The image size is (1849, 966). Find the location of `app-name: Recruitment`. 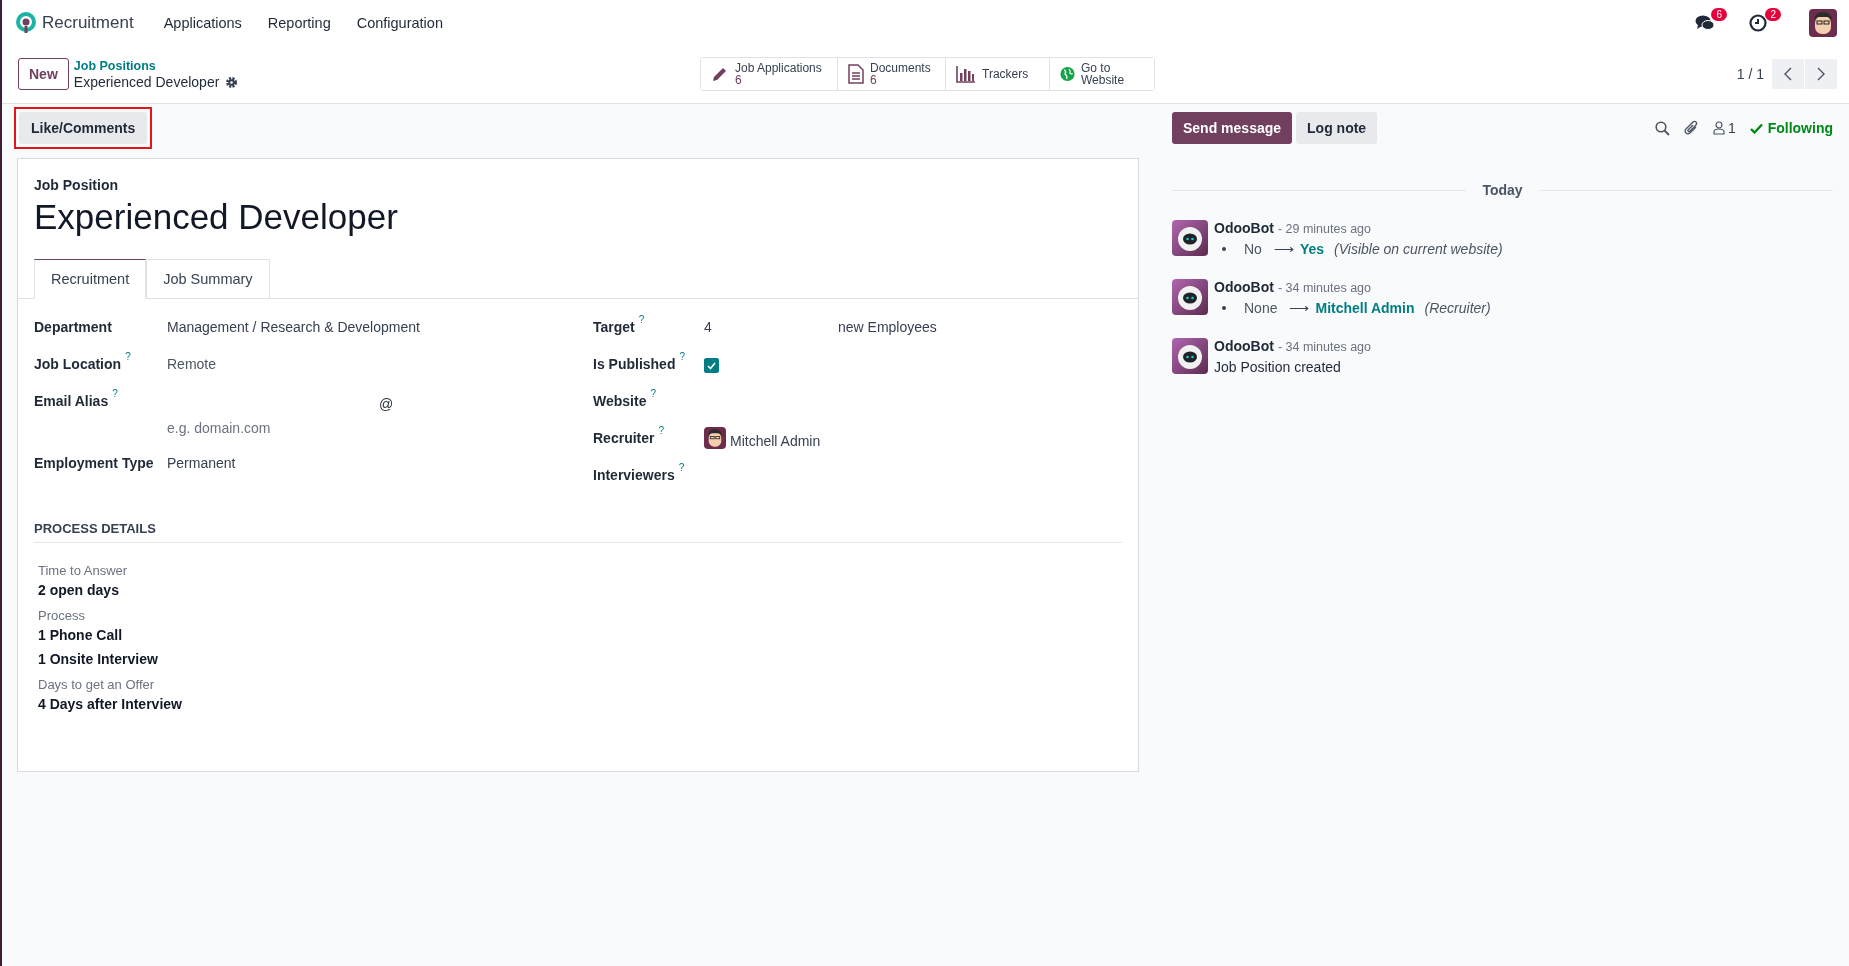

app-name: Recruitment is located at coordinates (88, 22).